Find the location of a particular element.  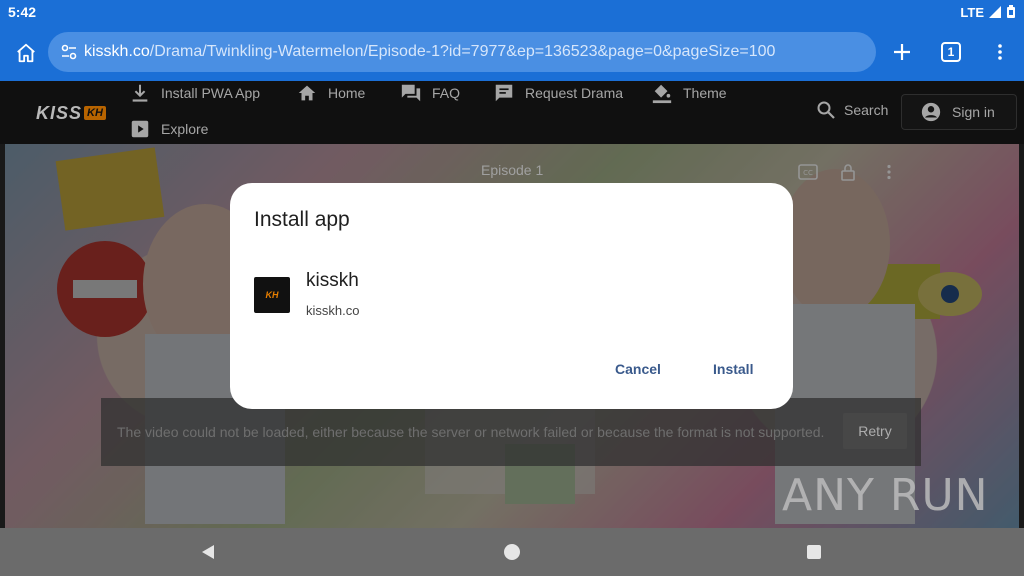

back-button is located at coordinates (208, 552).